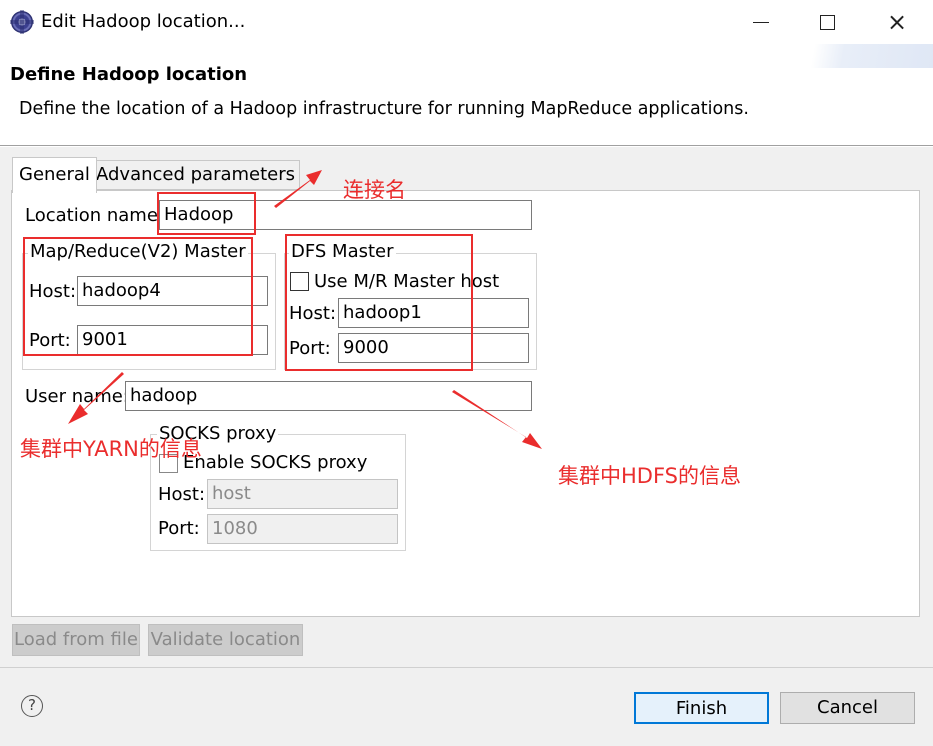 This screenshot has height=746, width=933. I want to click on maximize-icon, so click(827, 22).